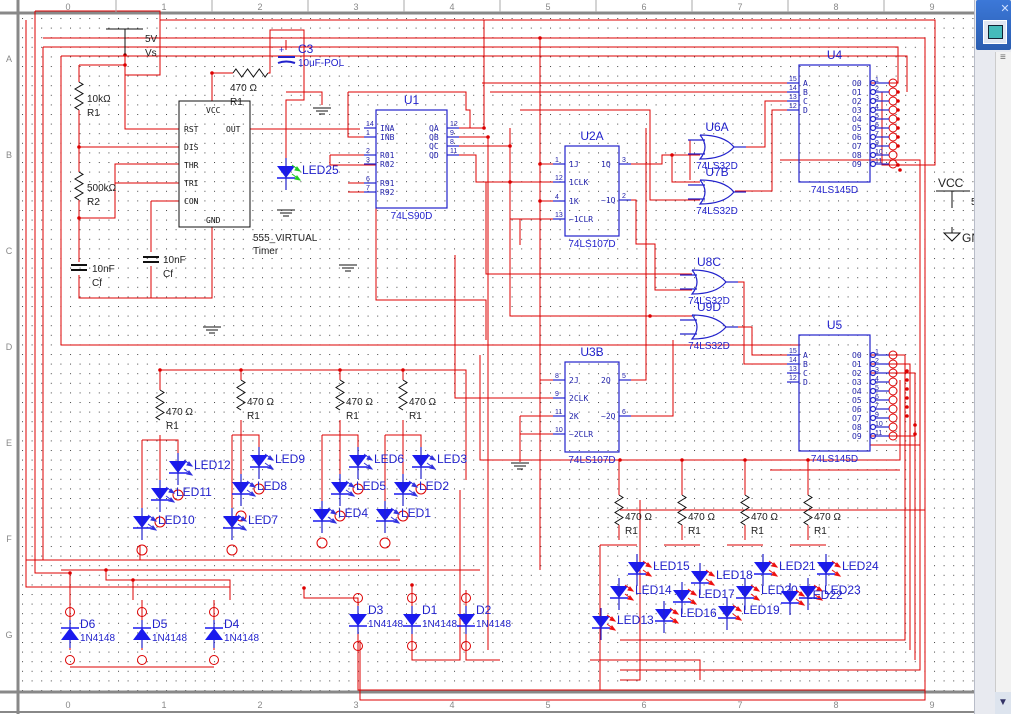  Describe the element at coordinates (835, 7) in the screenshot. I see `ruler-column-label: 8` at that location.